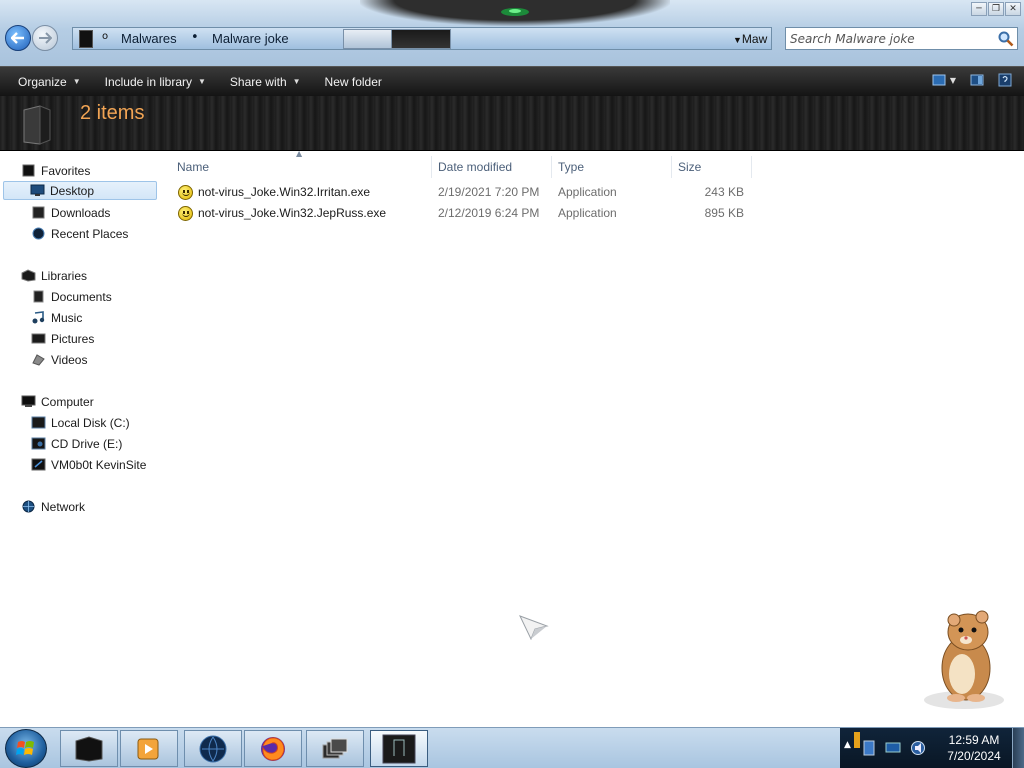  Describe the element at coordinates (284, 192) in the screenshot. I see `file-name: not-virus_Joke.Win32.Irritan.exe` at that location.